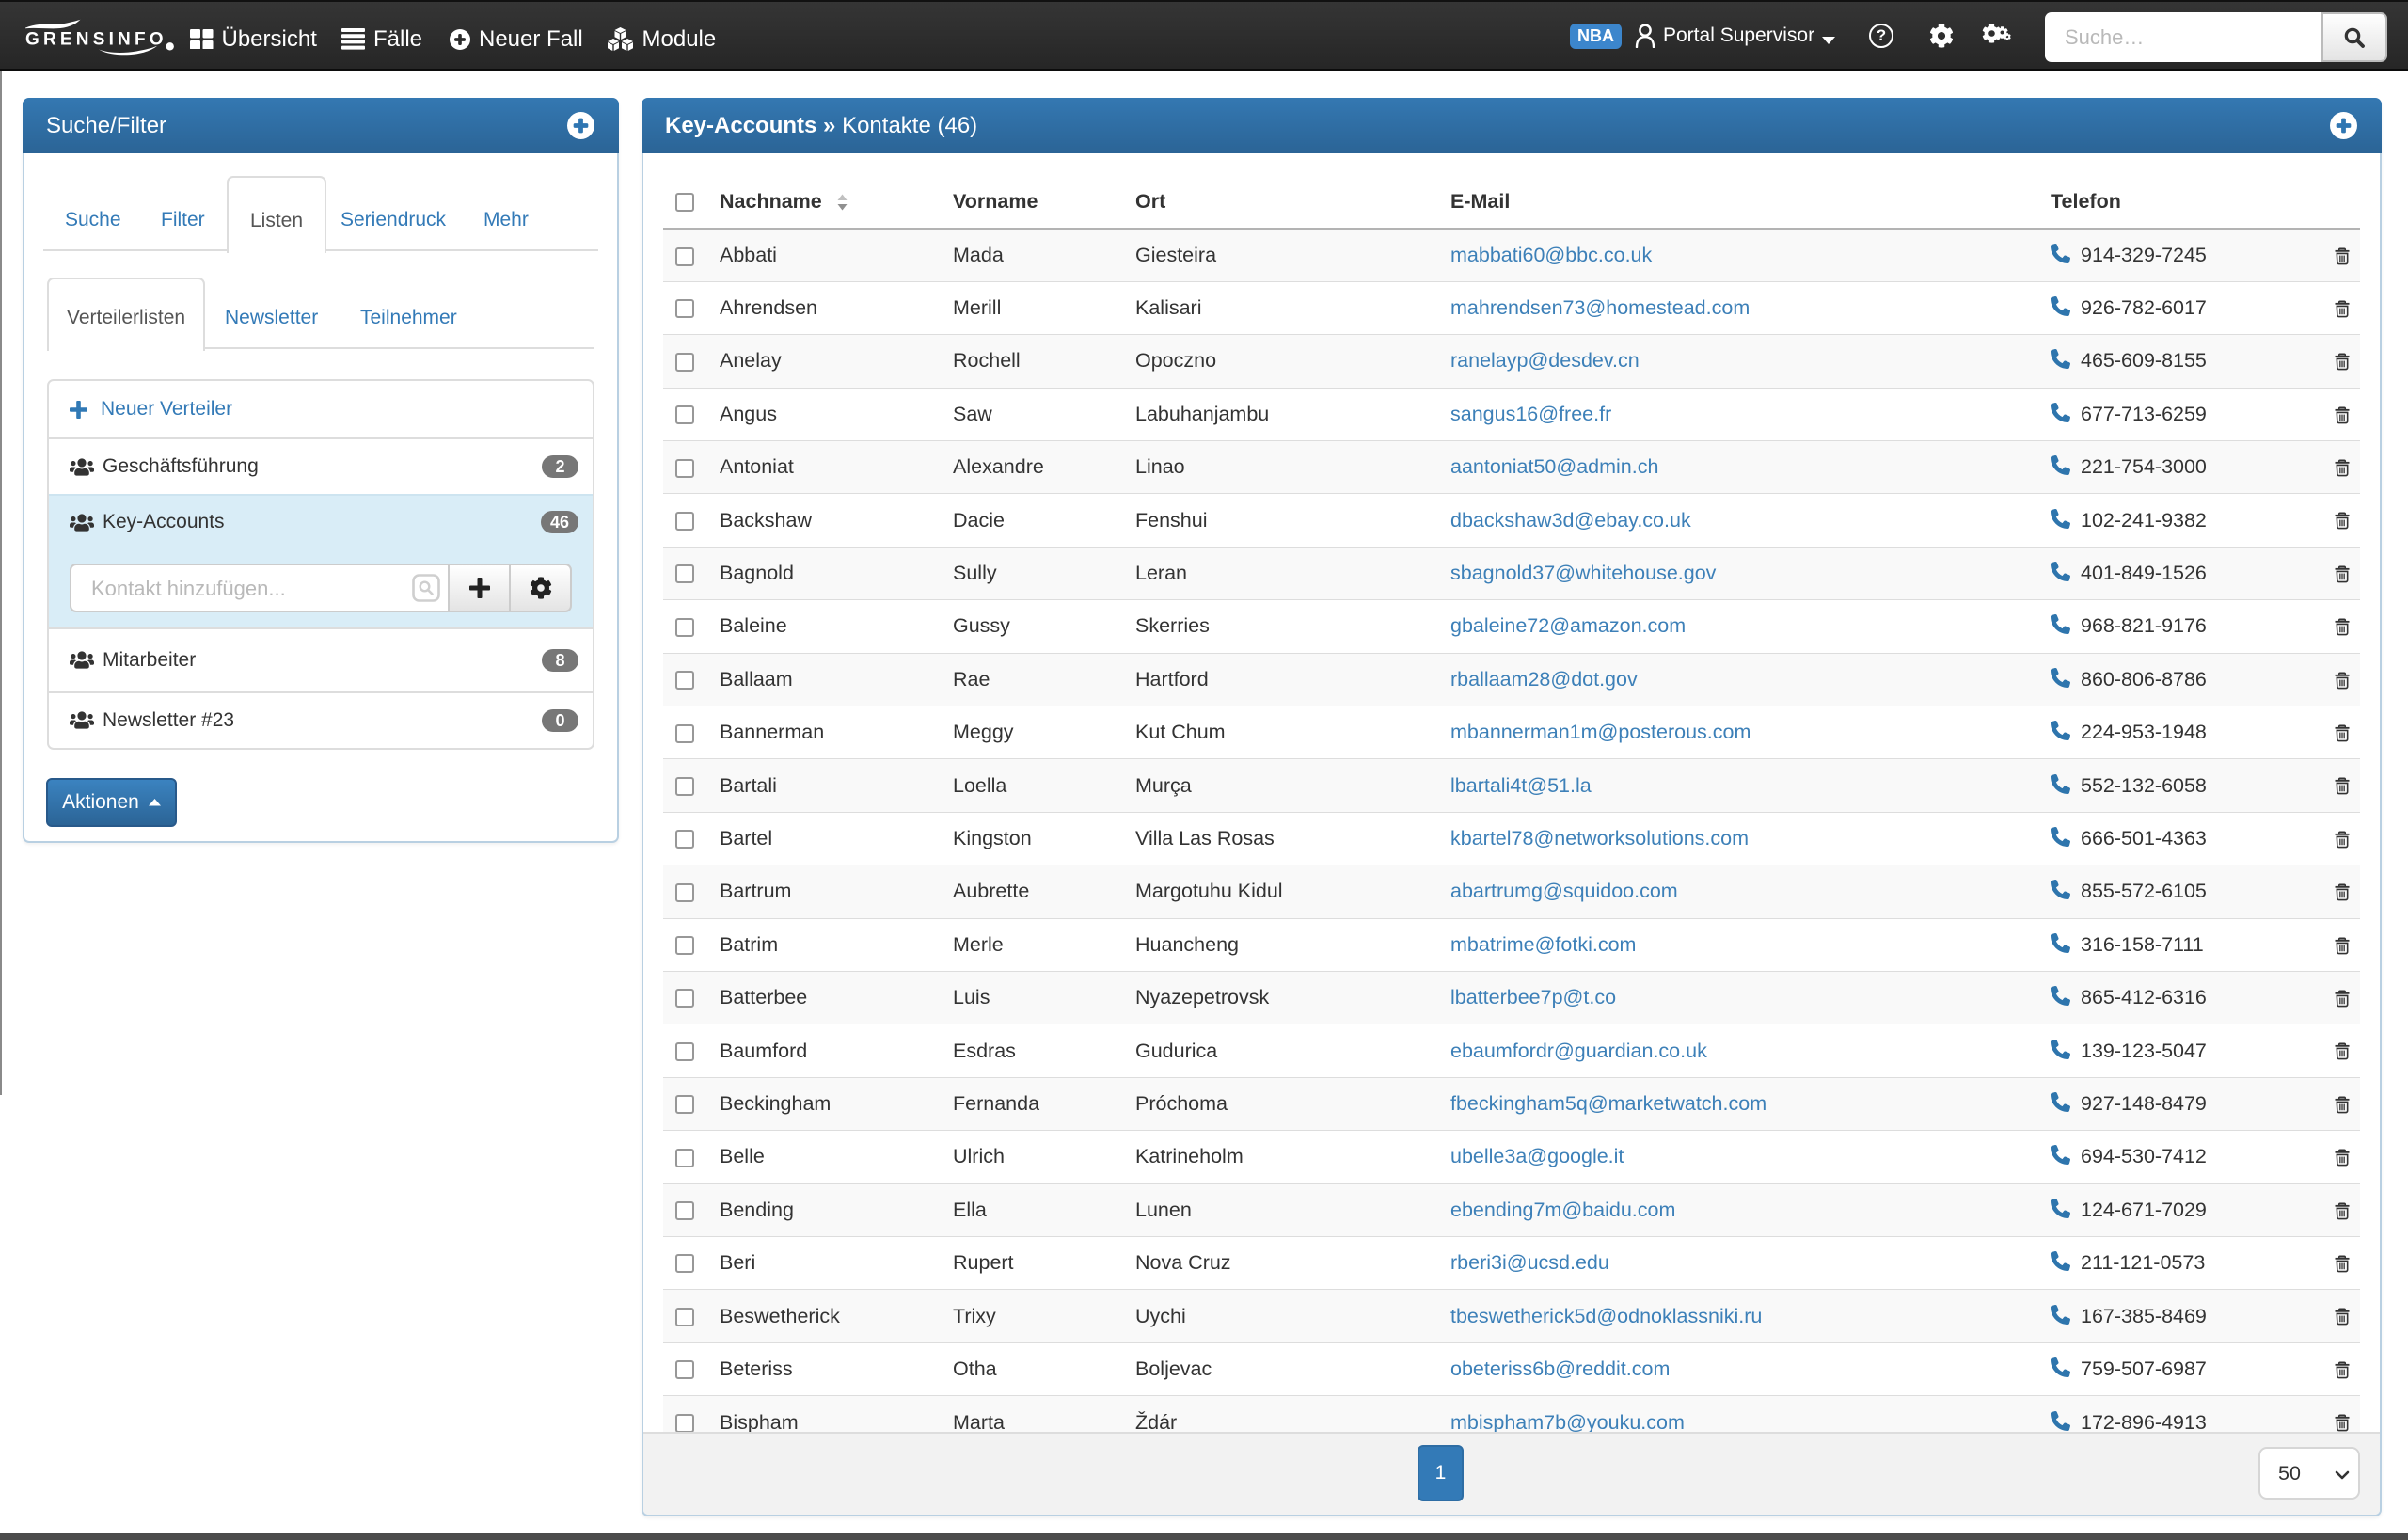 The height and width of the screenshot is (1540, 2408). I want to click on svg-text: GRENSINFO, so click(96, 40).